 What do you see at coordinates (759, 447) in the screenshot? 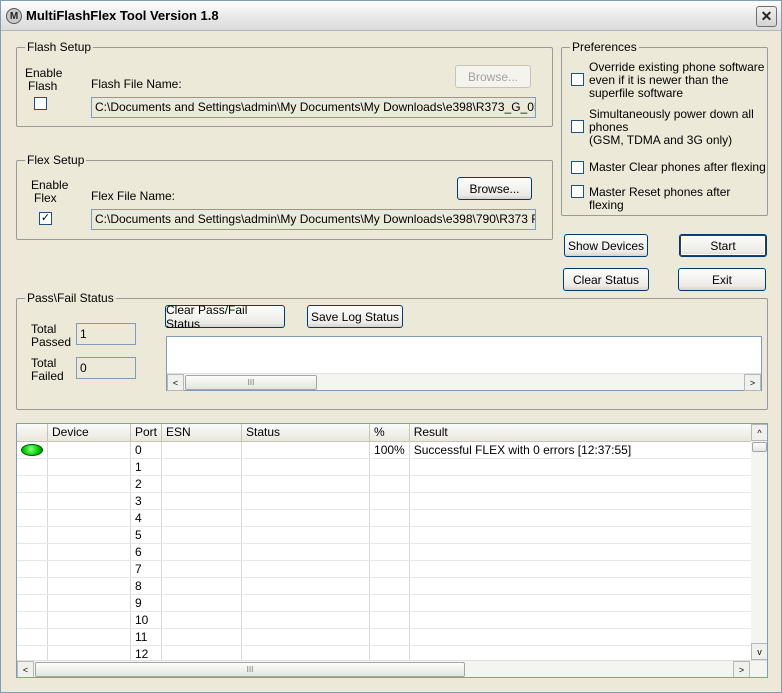
I see `table-vscroll-thumb` at bounding box center [759, 447].